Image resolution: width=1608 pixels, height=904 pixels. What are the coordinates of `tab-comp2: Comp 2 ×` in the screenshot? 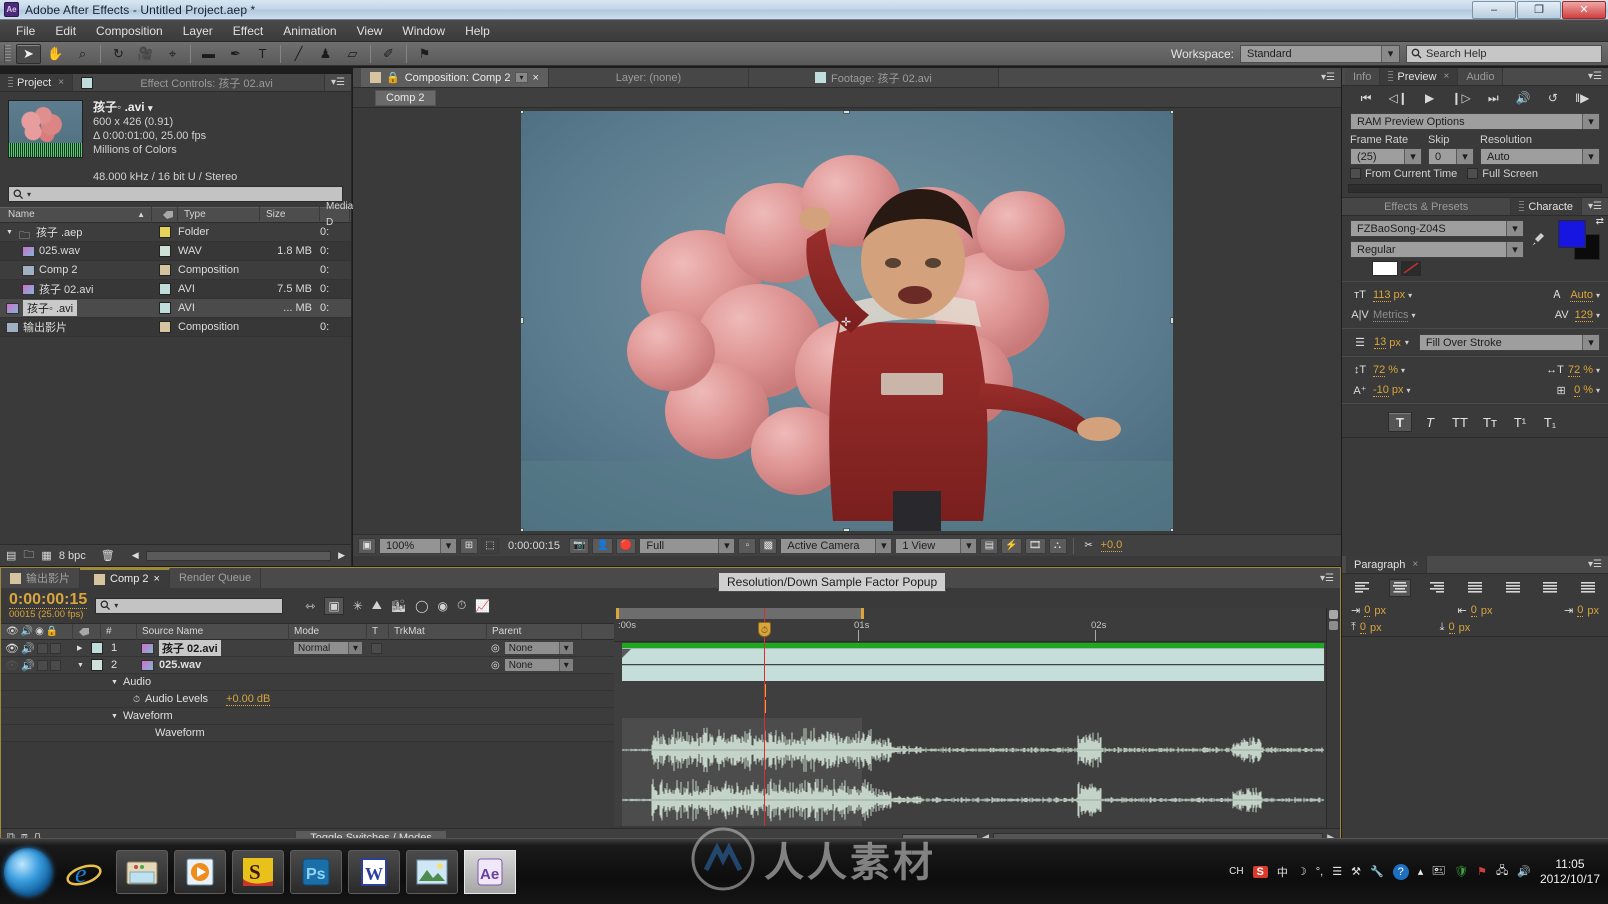 It's located at (125, 578).